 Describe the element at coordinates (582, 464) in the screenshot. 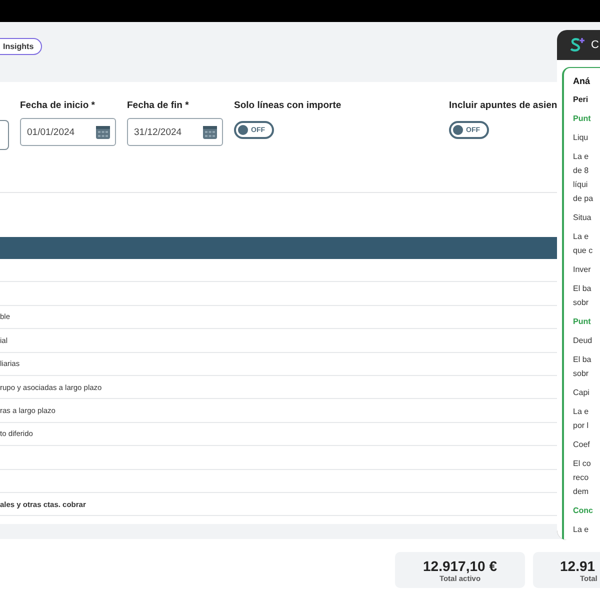

I see `panel-text: El co` at that location.